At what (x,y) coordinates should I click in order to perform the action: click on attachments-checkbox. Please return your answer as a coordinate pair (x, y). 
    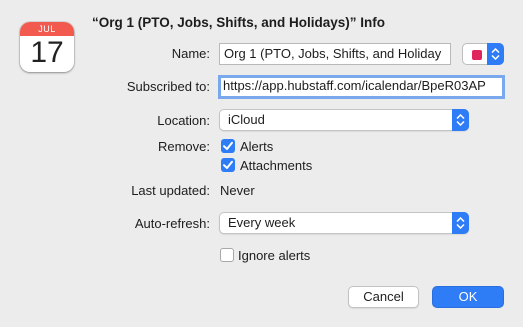
    Looking at the image, I should click on (228, 165).